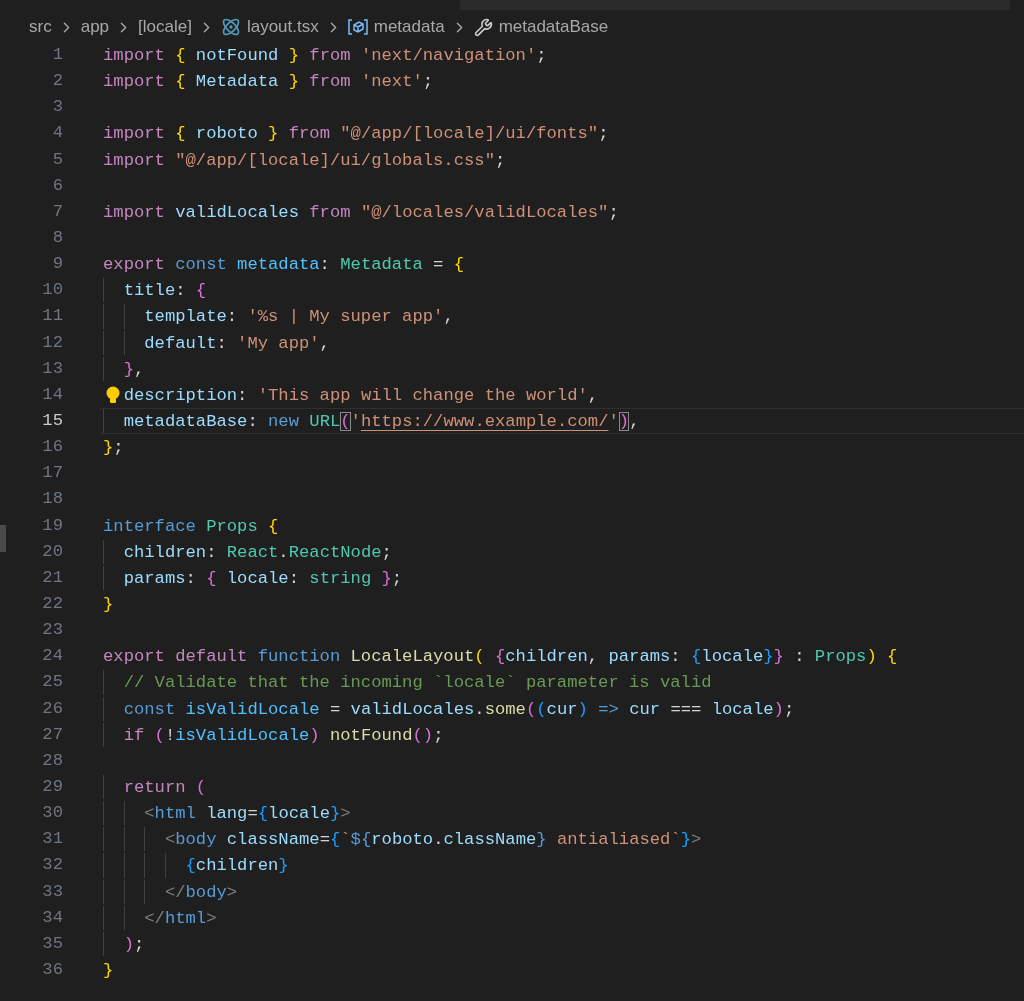 Image resolution: width=1024 pixels, height=1001 pixels. Describe the element at coordinates (553, 27) in the screenshot. I see `breadcrumb-item: metadataBase` at that location.